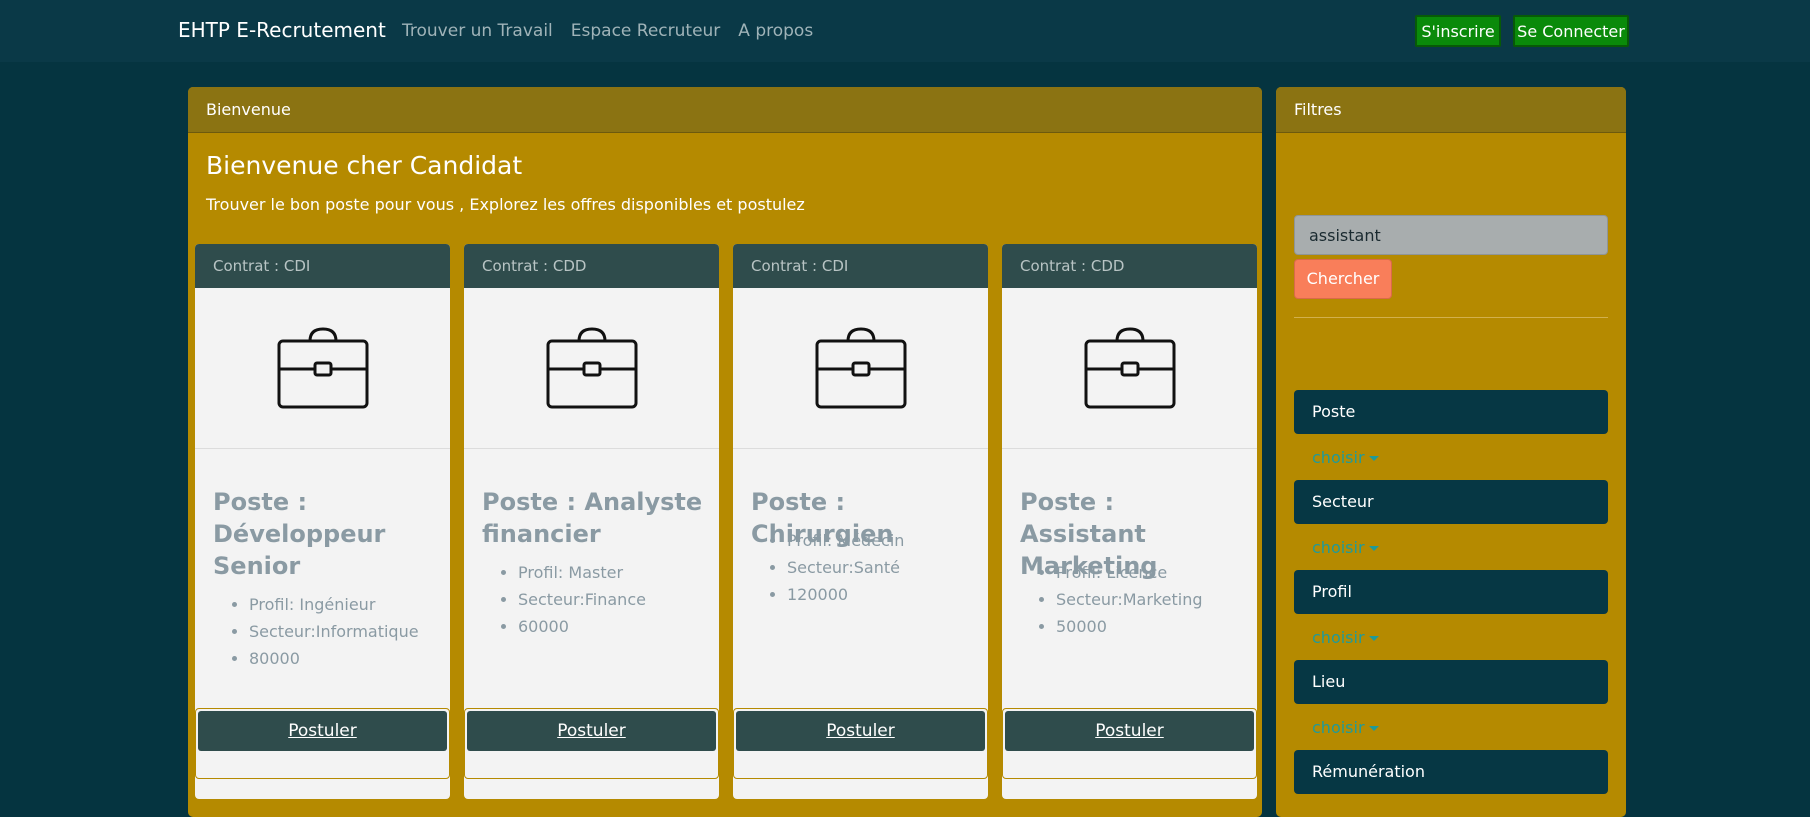 The height and width of the screenshot is (817, 1810). What do you see at coordinates (364, 165) in the screenshot?
I see `page-title: Bienvenue cher Candidat` at bounding box center [364, 165].